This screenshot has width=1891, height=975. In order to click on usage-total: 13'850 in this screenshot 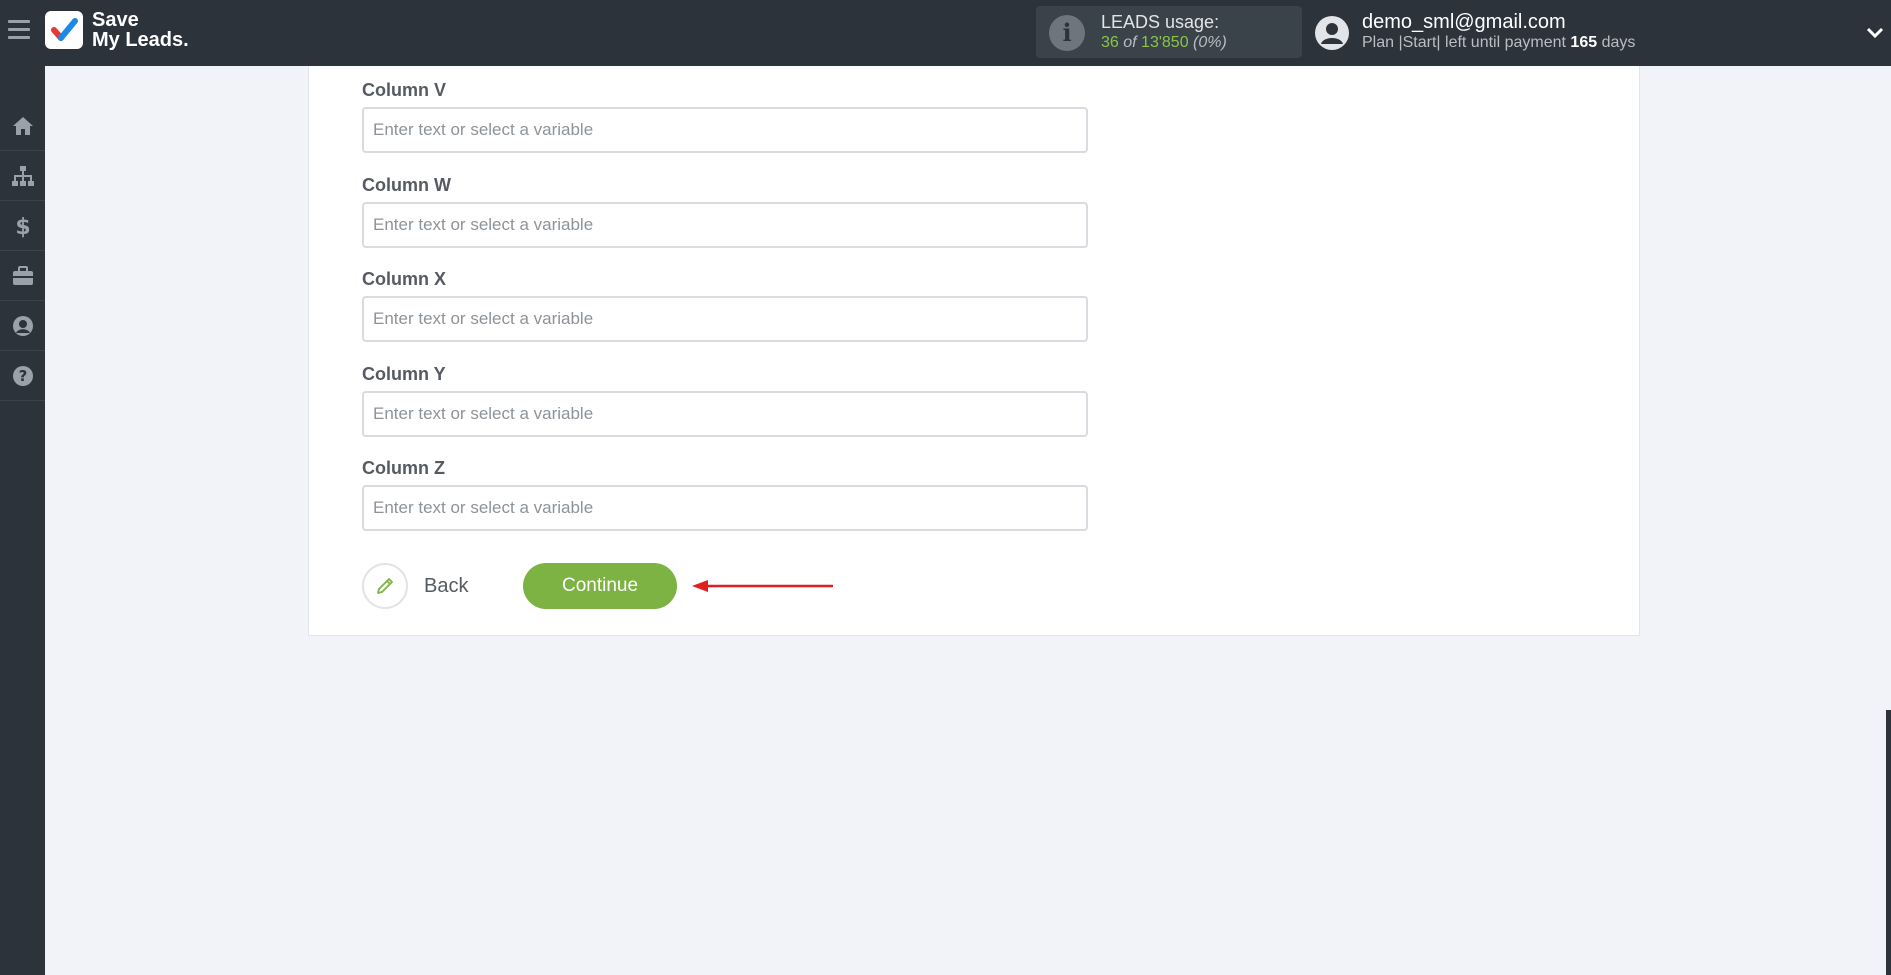, I will do `click(1165, 42)`.